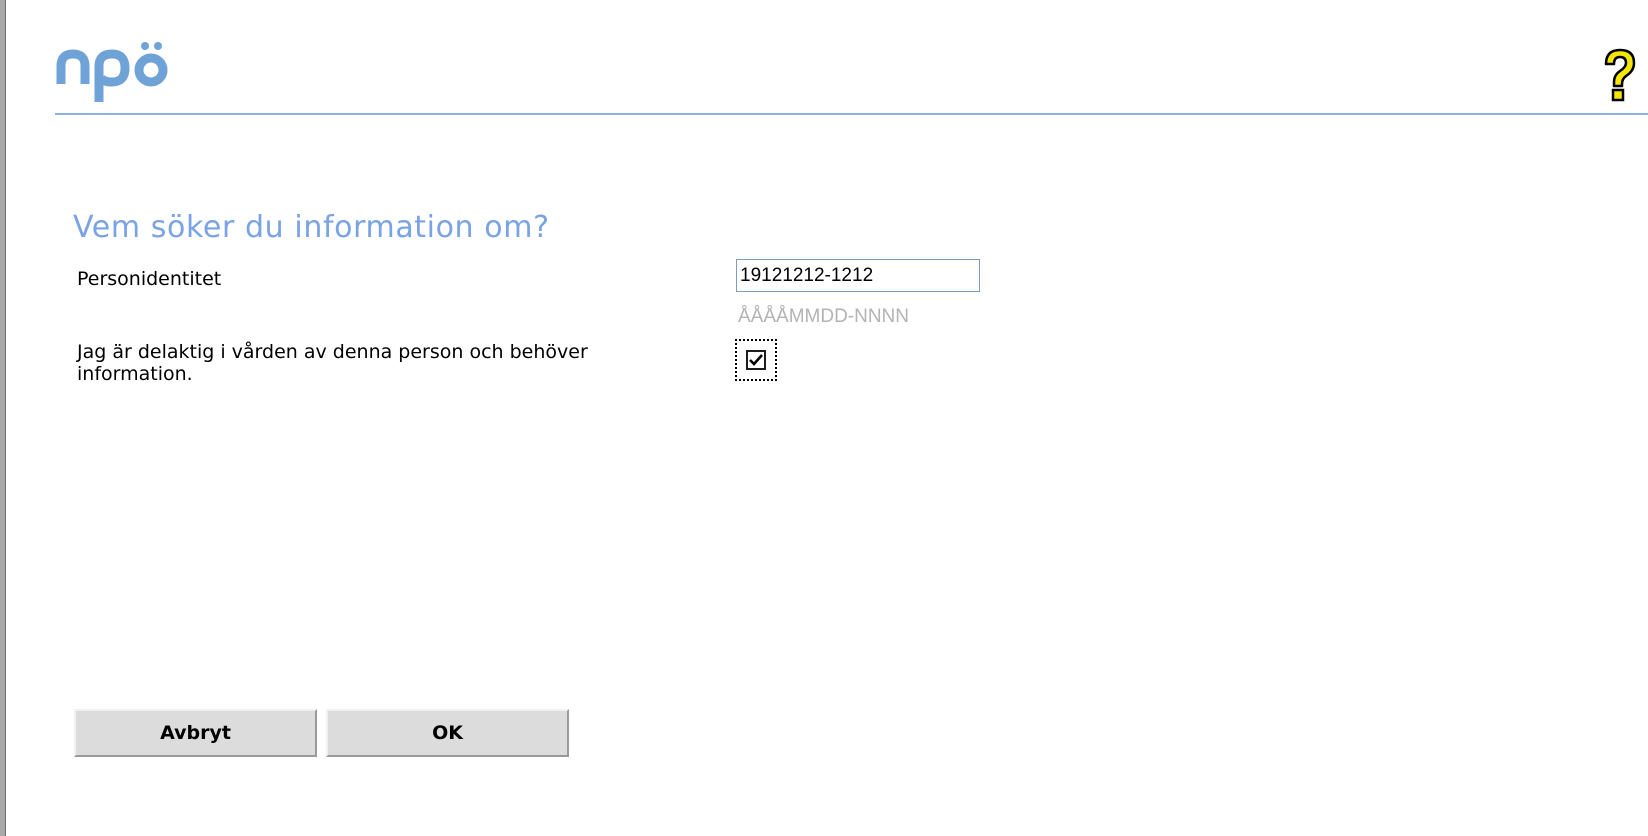 This screenshot has width=1648, height=836. I want to click on window-left-border, so click(3, 418).